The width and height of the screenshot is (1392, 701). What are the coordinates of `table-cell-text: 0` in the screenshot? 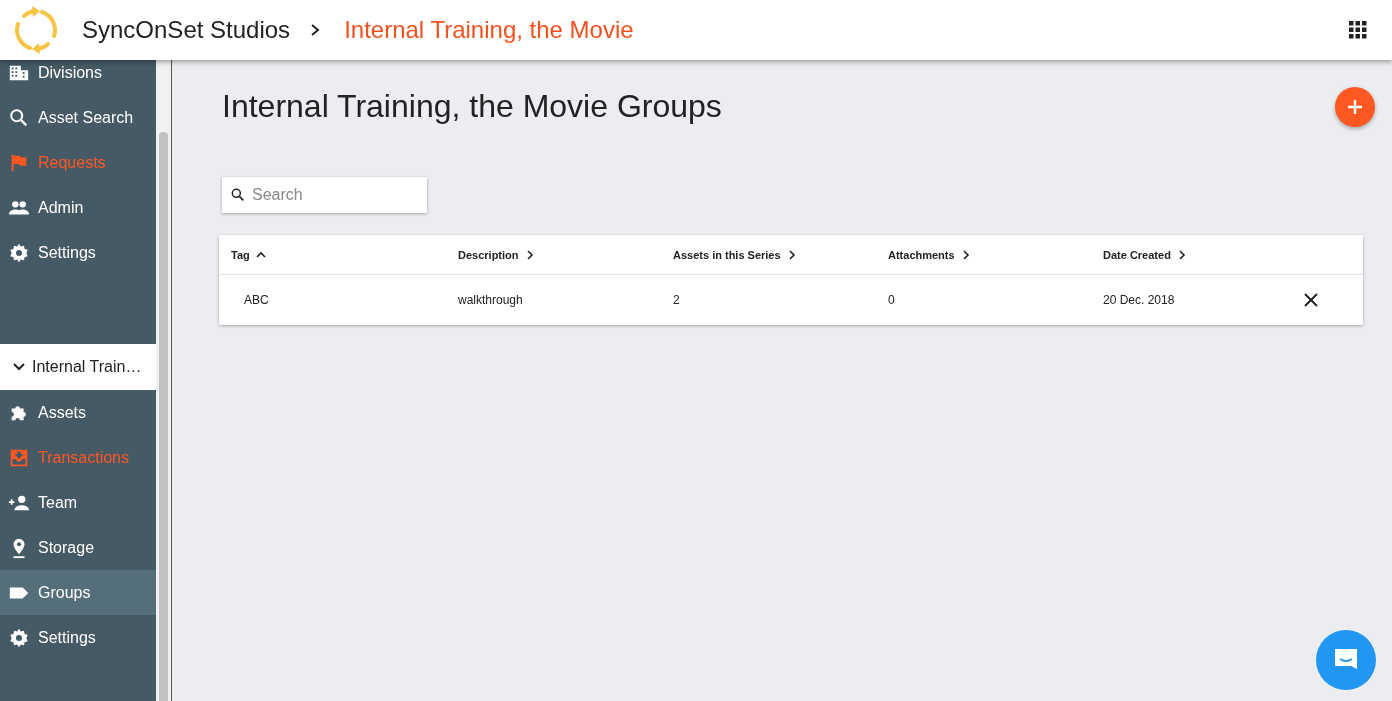 It's located at (892, 300).